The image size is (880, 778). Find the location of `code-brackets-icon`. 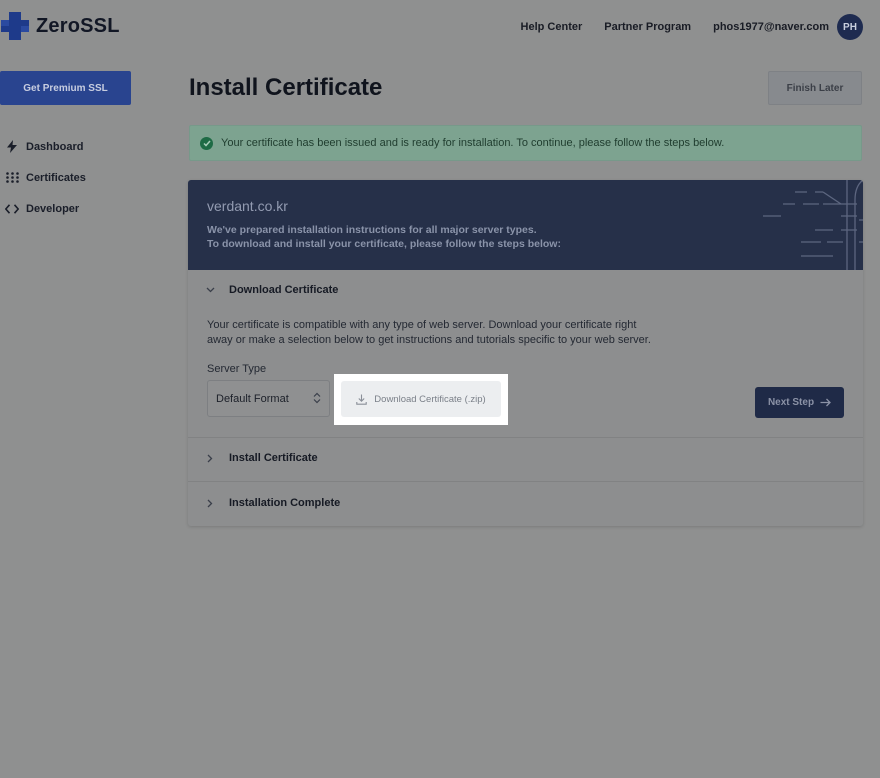

code-brackets-icon is located at coordinates (12, 208).